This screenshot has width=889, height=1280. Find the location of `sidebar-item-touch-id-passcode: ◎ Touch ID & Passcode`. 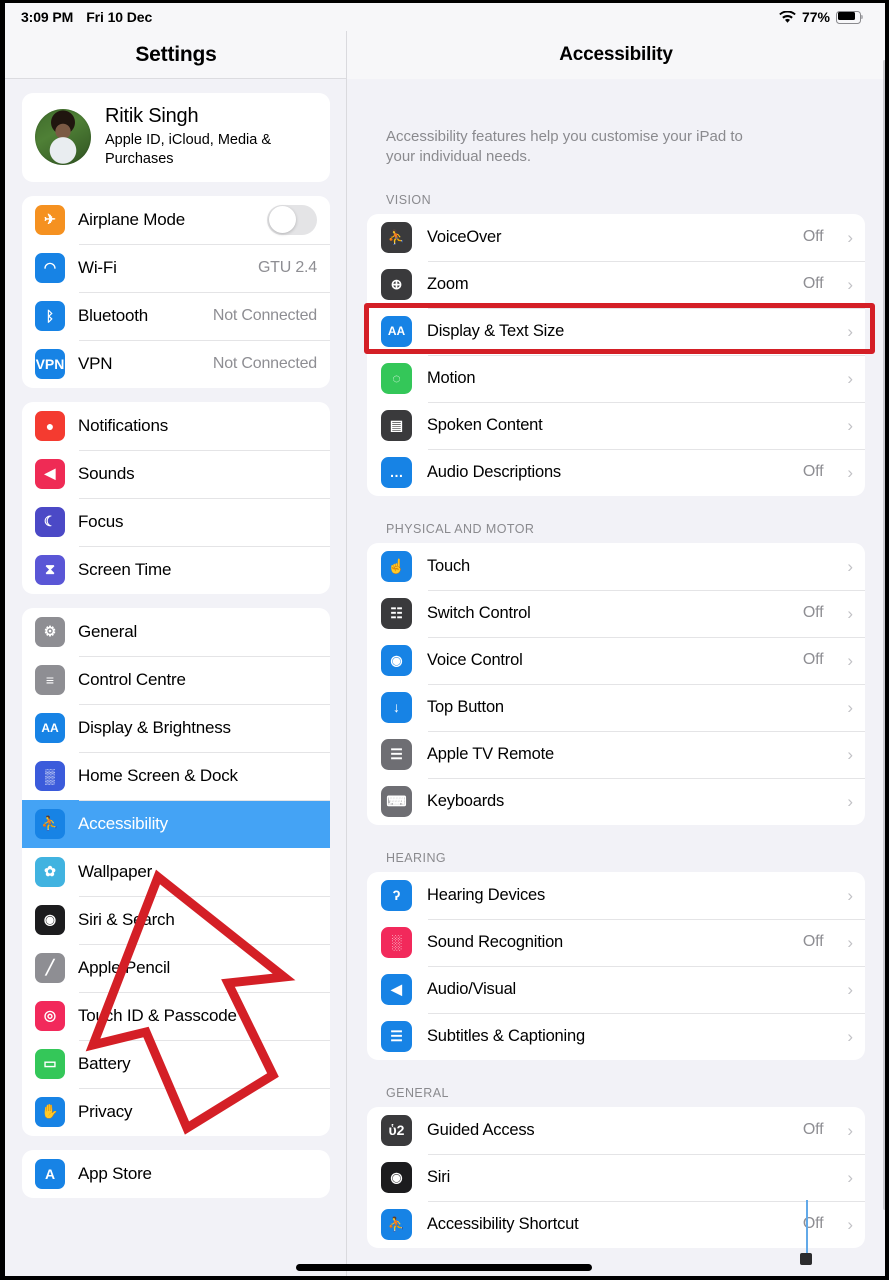

sidebar-item-touch-id-passcode: ◎ Touch ID & Passcode is located at coordinates (176, 1015).